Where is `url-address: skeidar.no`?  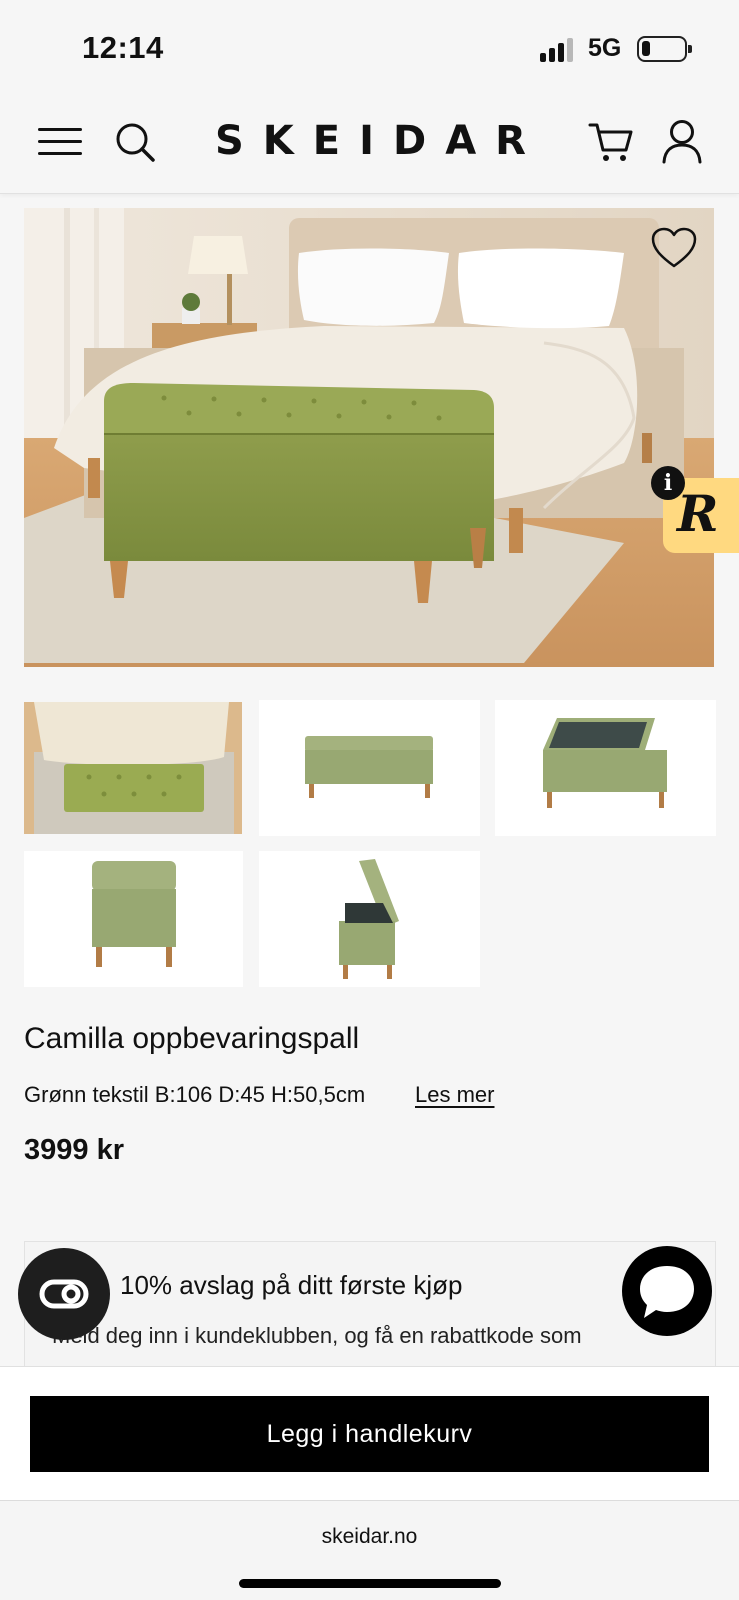
url-address: skeidar.no is located at coordinates (369, 1537).